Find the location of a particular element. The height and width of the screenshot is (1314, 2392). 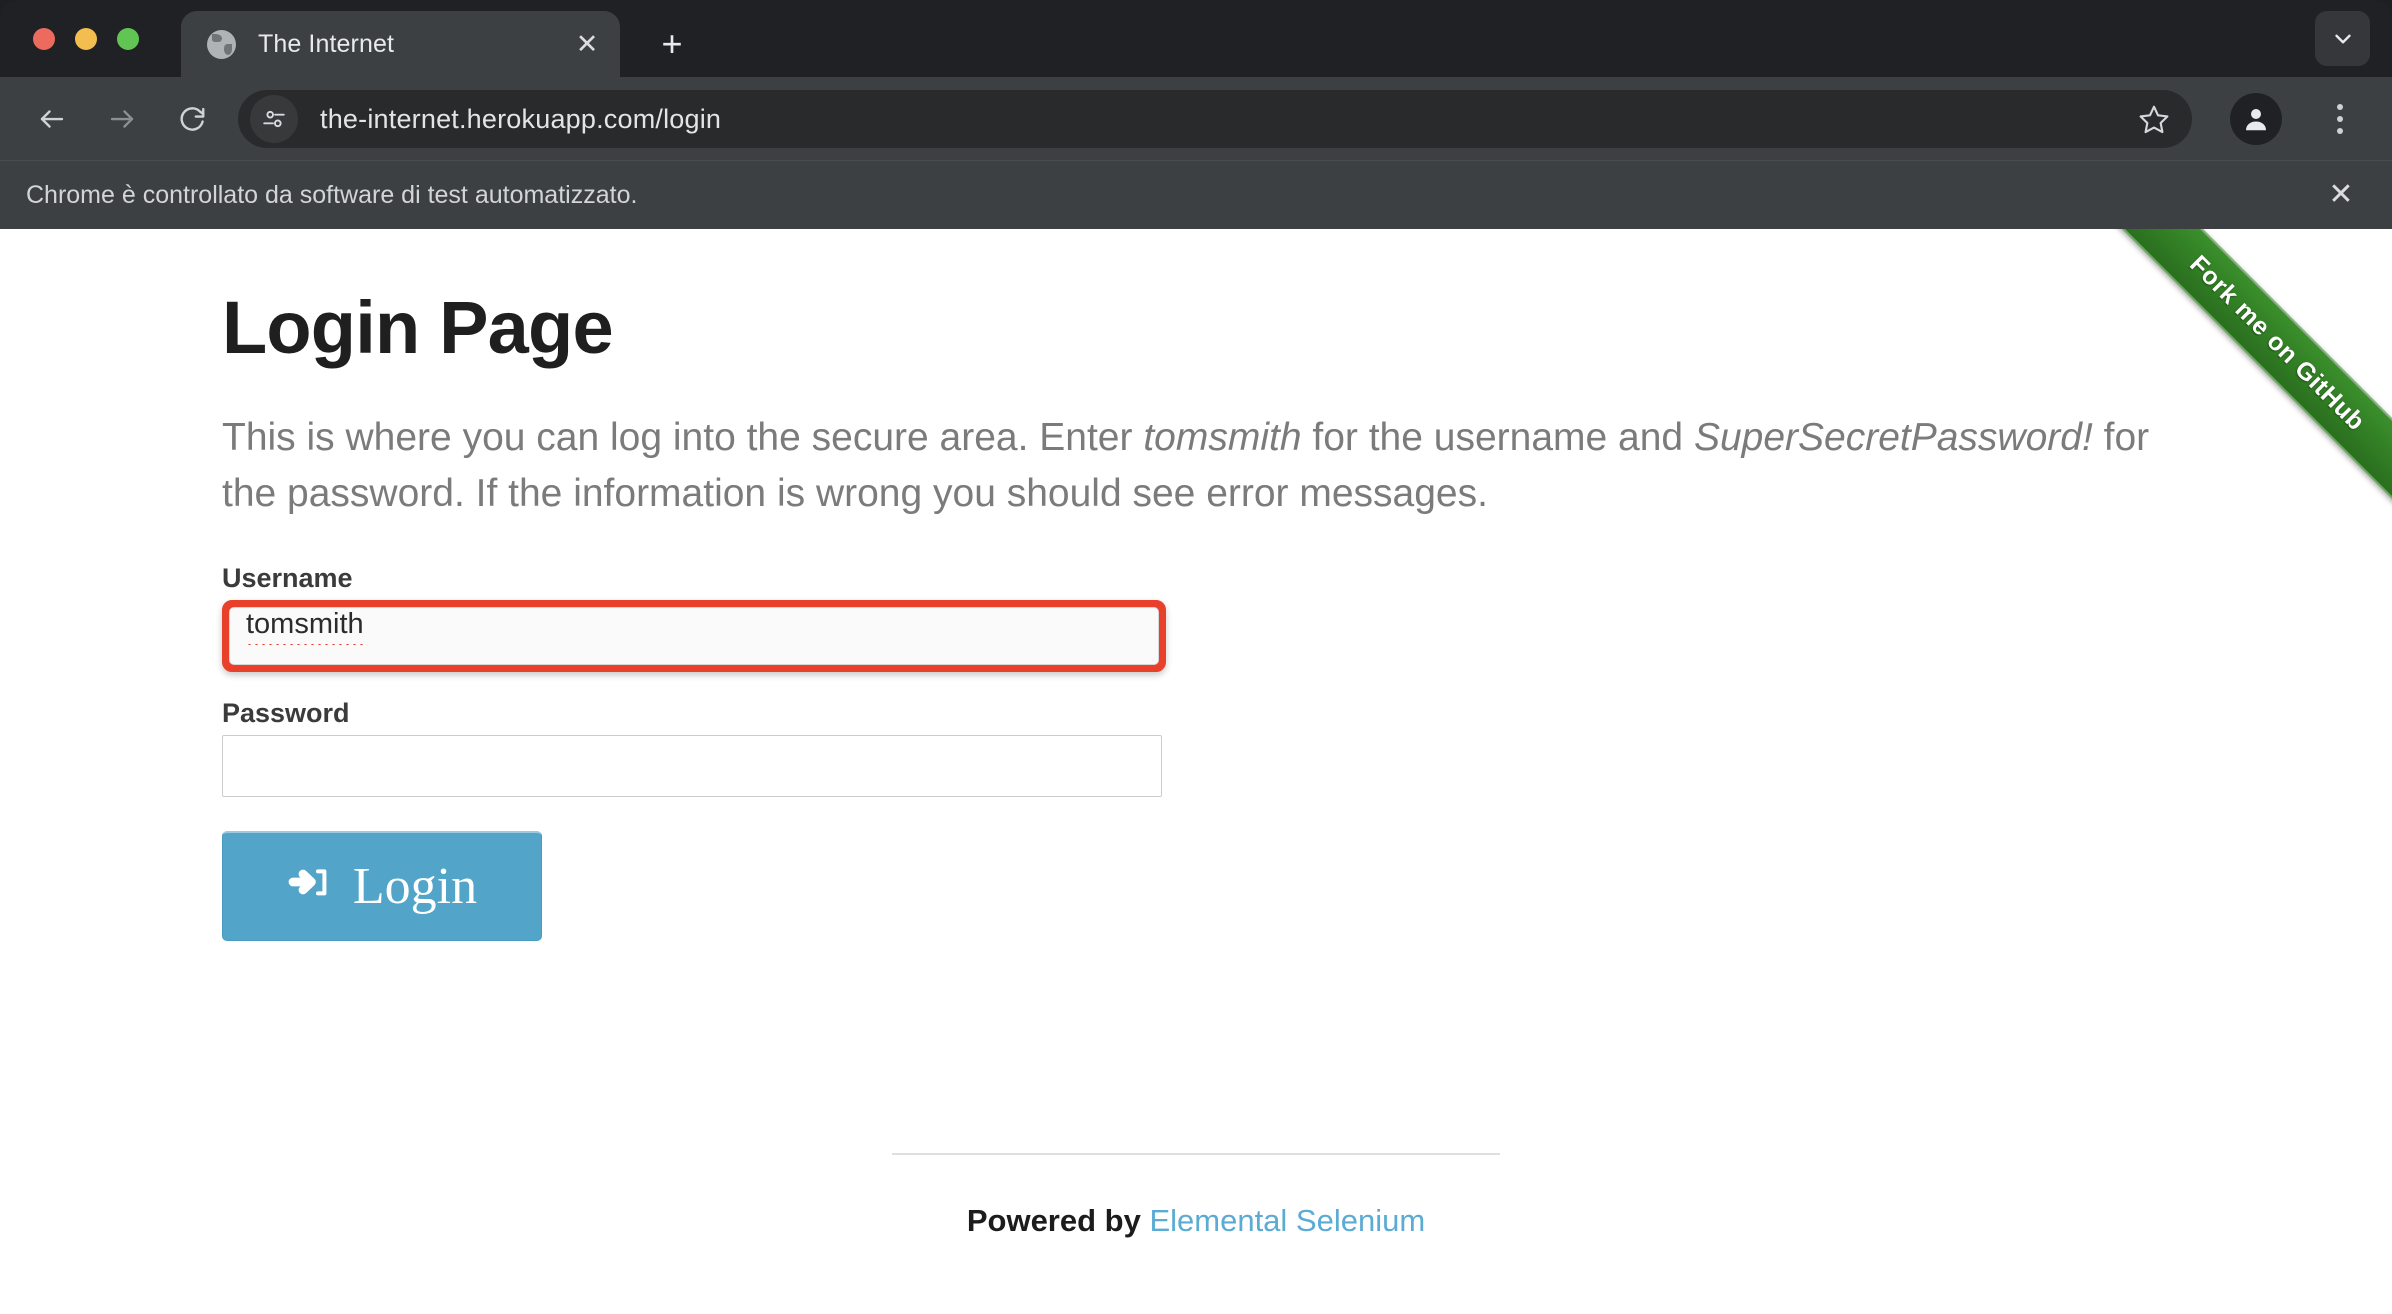

field-spacer is located at coordinates (1307, 685).